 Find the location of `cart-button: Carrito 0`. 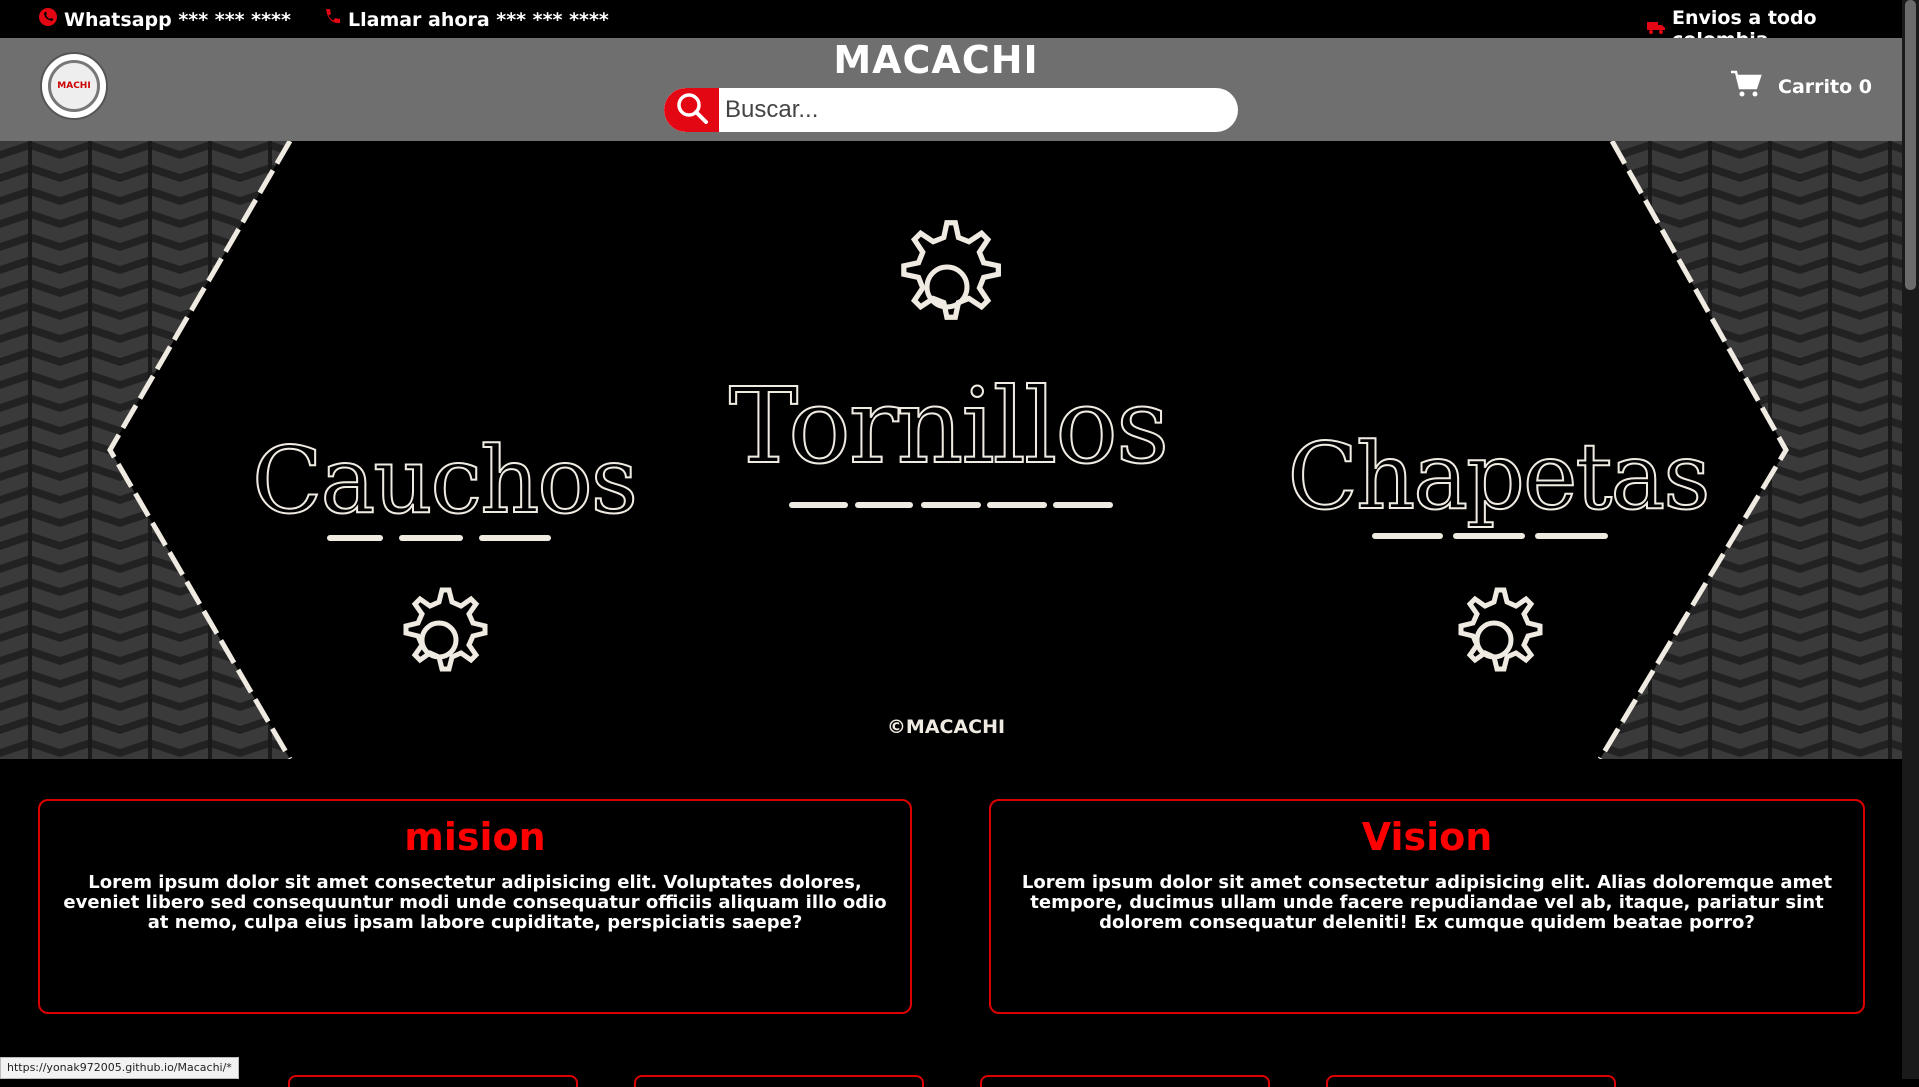

cart-button: Carrito 0 is located at coordinates (1801, 86).